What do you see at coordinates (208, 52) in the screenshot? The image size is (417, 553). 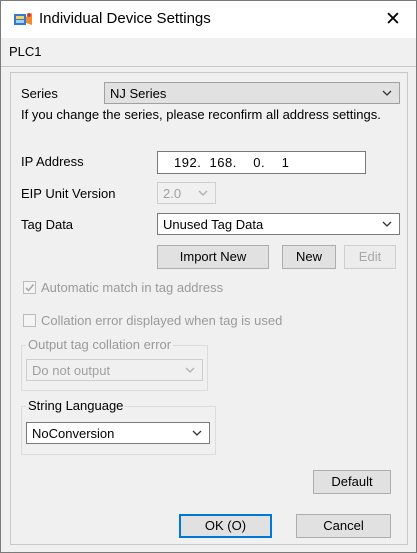 I see `device-header: PLC1` at bounding box center [208, 52].